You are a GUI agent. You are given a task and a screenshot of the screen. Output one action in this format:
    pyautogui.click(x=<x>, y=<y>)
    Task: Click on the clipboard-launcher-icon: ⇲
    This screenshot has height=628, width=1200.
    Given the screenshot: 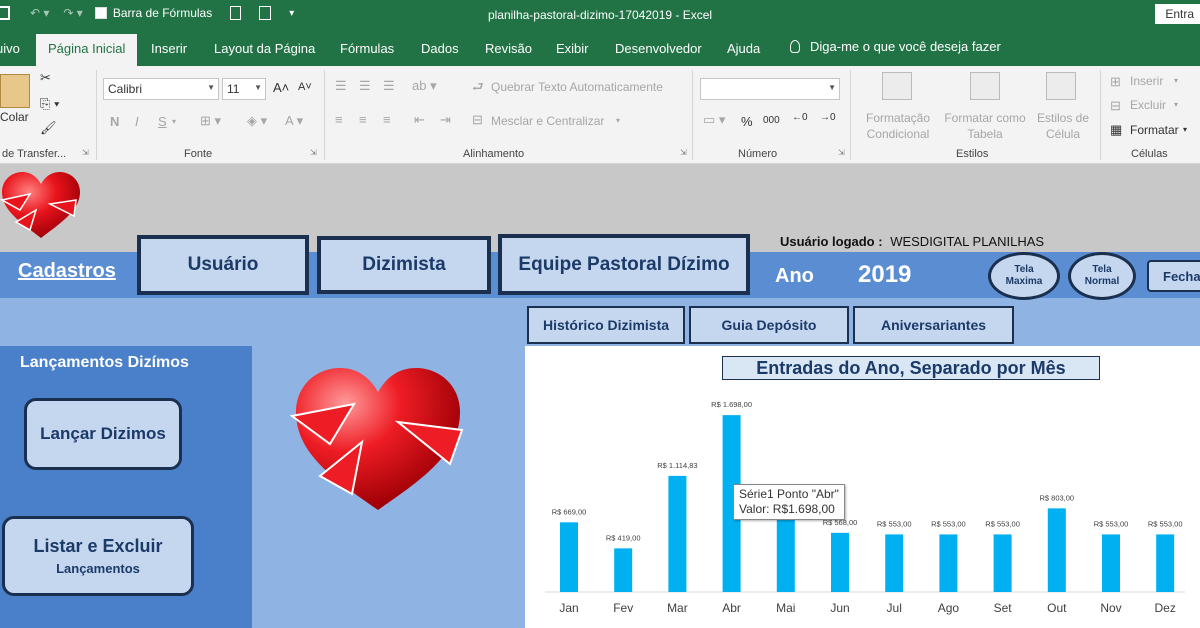 What is the action you would take?
    pyautogui.click(x=85, y=152)
    